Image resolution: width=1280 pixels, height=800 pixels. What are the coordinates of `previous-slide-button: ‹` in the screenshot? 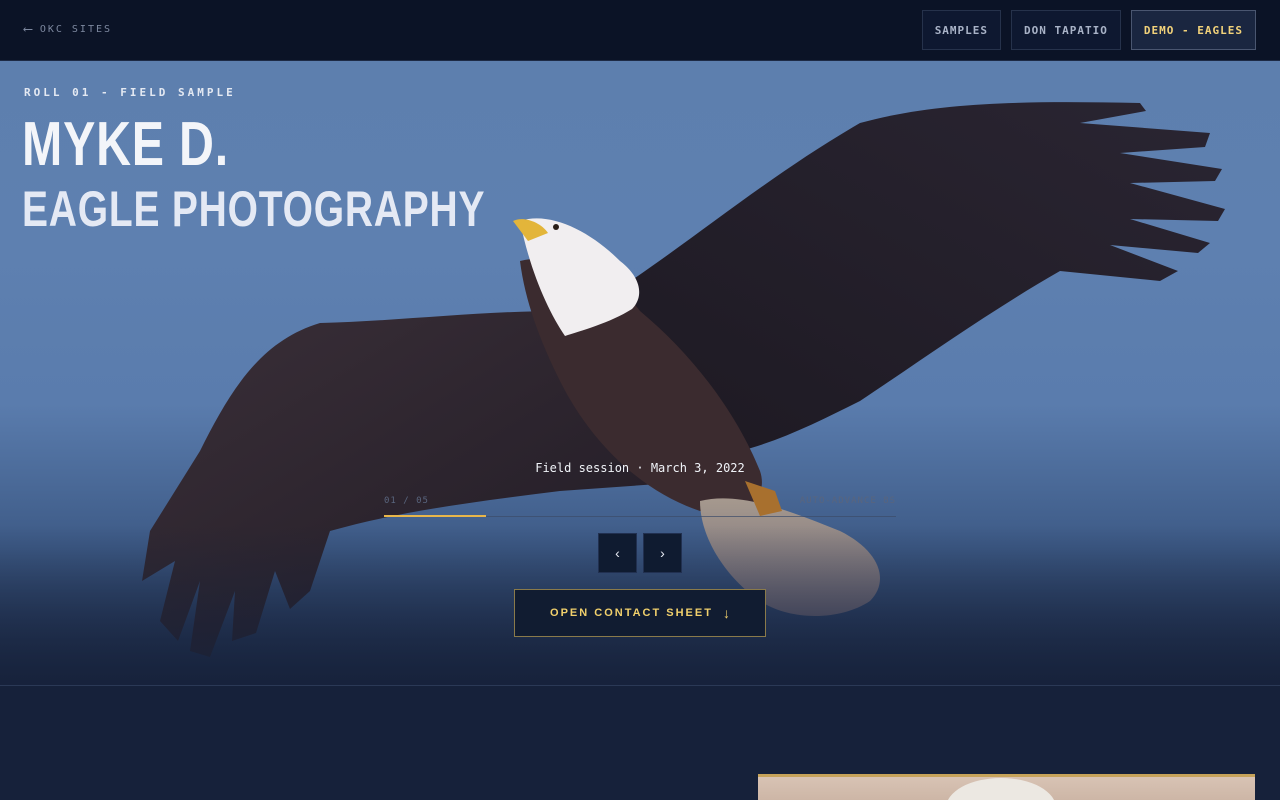 It's located at (617, 553).